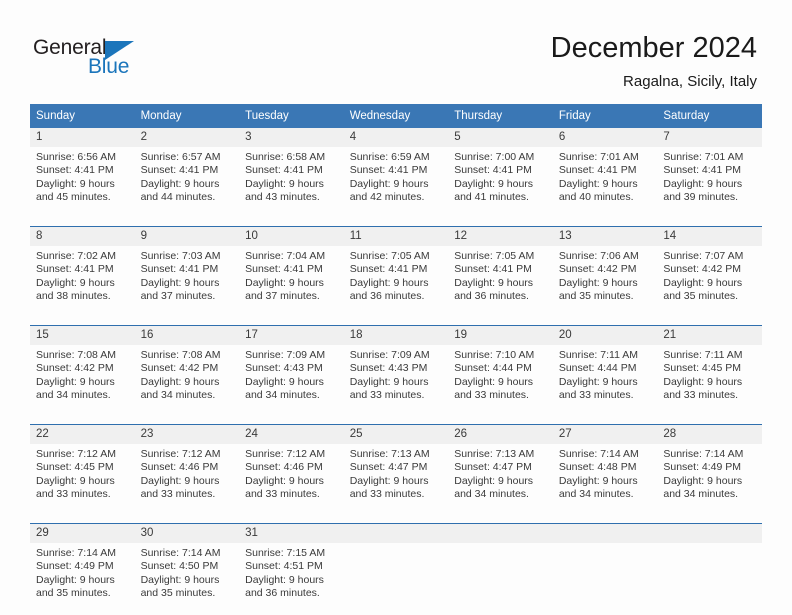 The height and width of the screenshot is (615, 792). I want to click on day-number: 30, so click(187, 533).